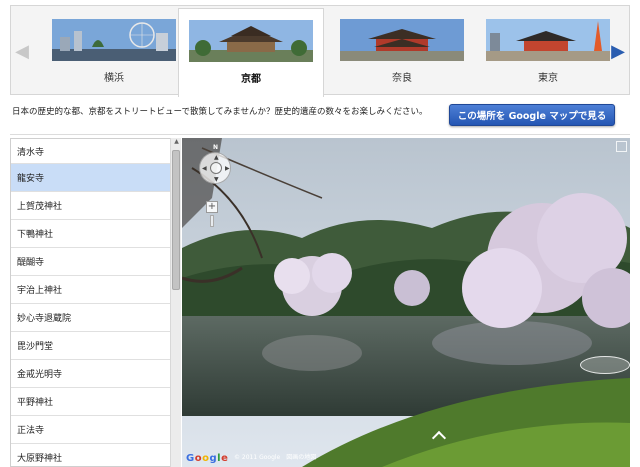 The height and width of the screenshot is (467, 640). Describe the element at coordinates (548, 78) in the screenshot. I see `tab-label: 東京` at that location.